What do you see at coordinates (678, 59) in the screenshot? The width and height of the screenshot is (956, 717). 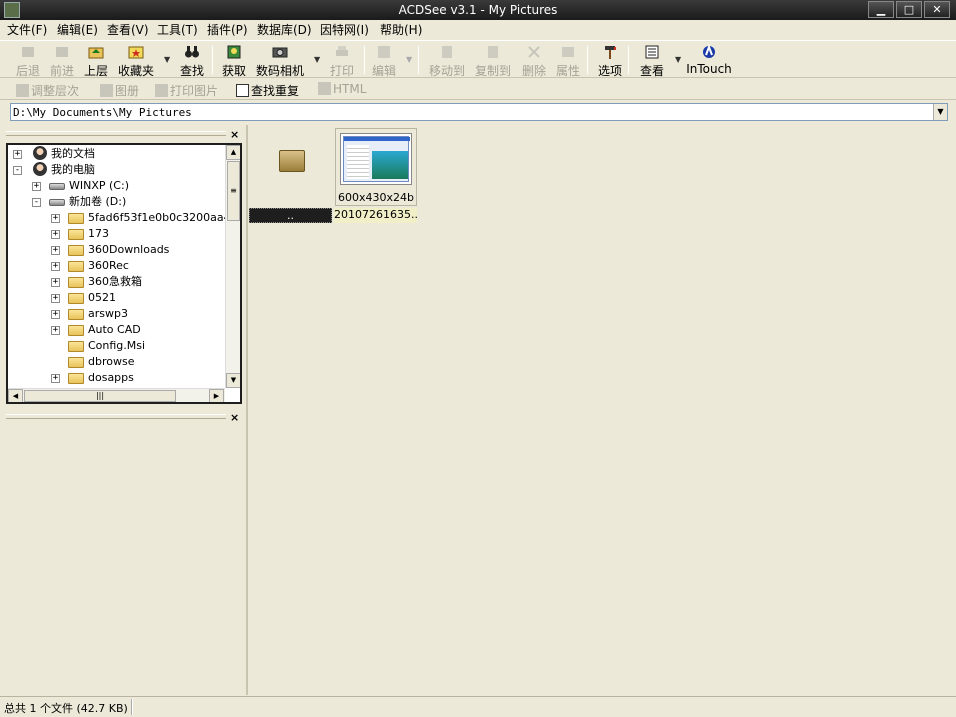 I see `view-dropdown-arrow: ▼` at bounding box center [678, 59].